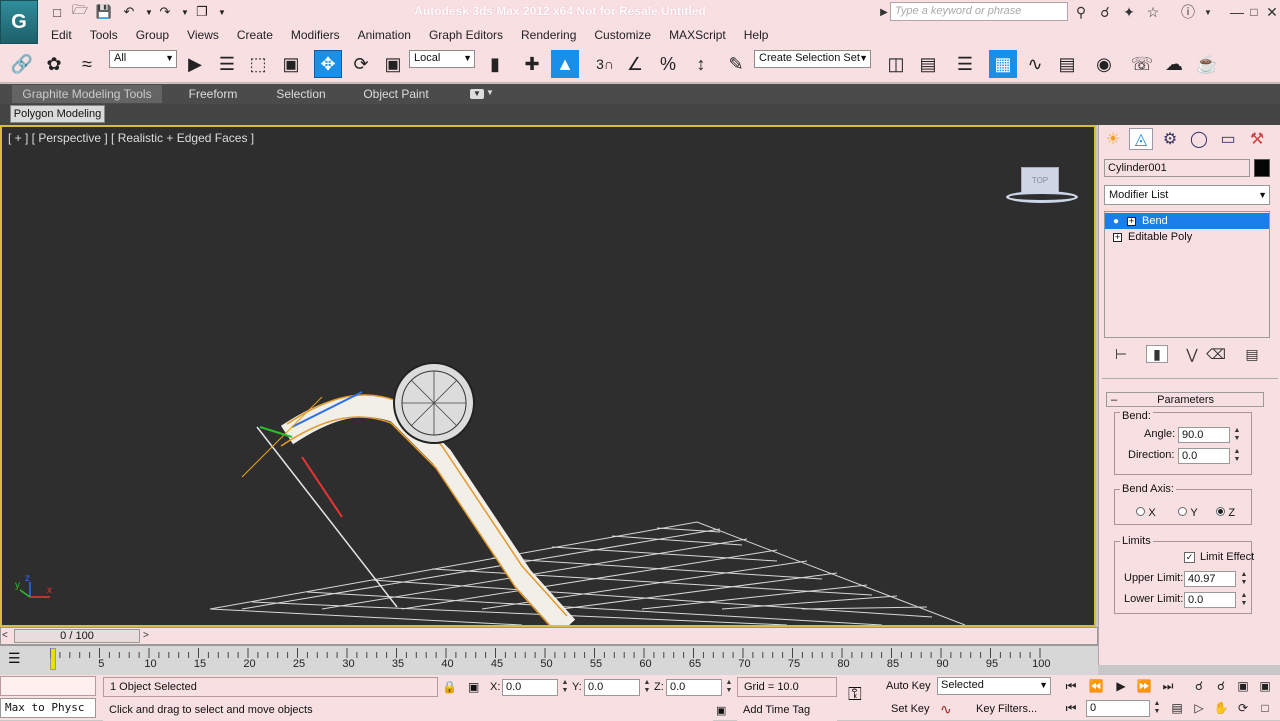 Image resolution: width=1280 pixels, height=721 pixels. What do you see at coordinates (19, 22) in the screenshot?
I see `application-button: G` at bounding box center [19, 22].